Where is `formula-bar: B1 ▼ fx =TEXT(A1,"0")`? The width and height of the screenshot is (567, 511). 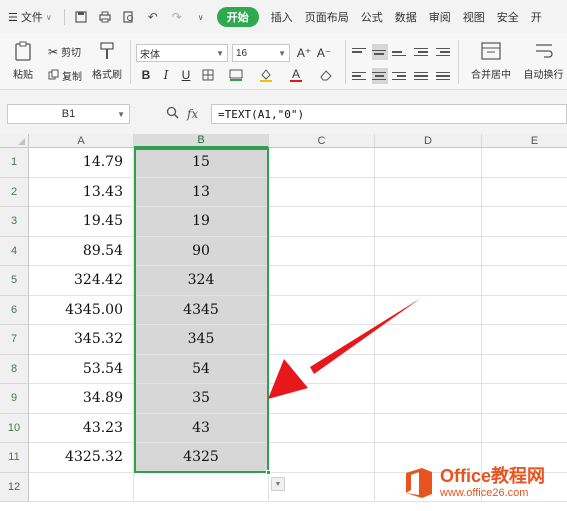 formula-bar: B1 ▼ fx =TEXT(A1,"0") is located at coordinates (283, 112).